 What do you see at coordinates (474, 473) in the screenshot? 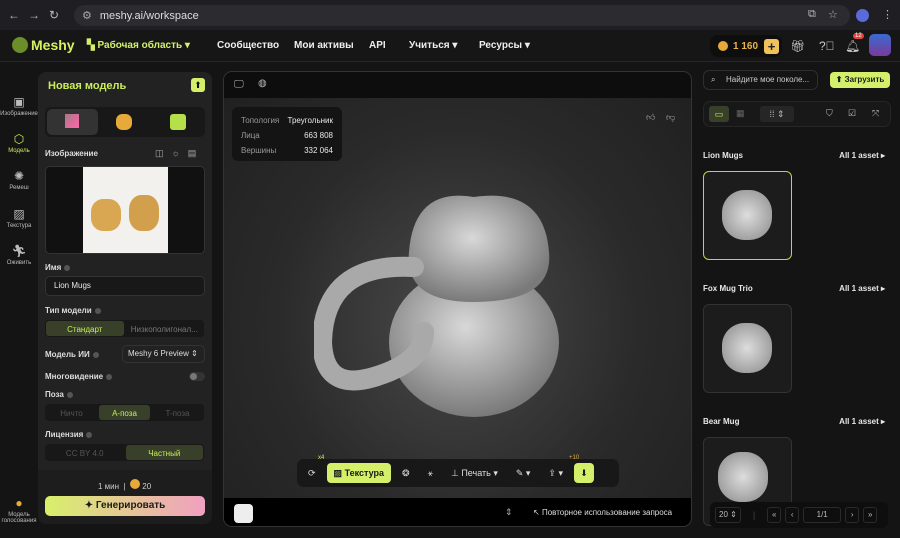
I see `print-button: ⊥ Печать ▾` at bounding box center [474, 473].